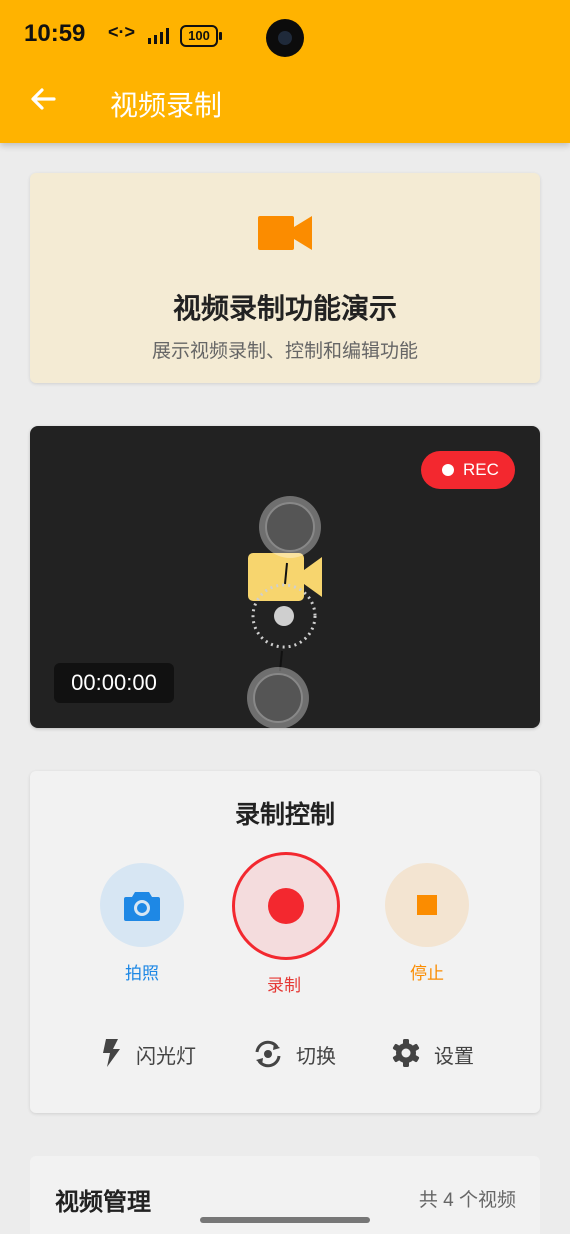 The image size is (570, 1234). What do you see at coordinates (268, 1054) in the screenshot?
I see `switch-camera-icon` at bounding box center [268, 1054].